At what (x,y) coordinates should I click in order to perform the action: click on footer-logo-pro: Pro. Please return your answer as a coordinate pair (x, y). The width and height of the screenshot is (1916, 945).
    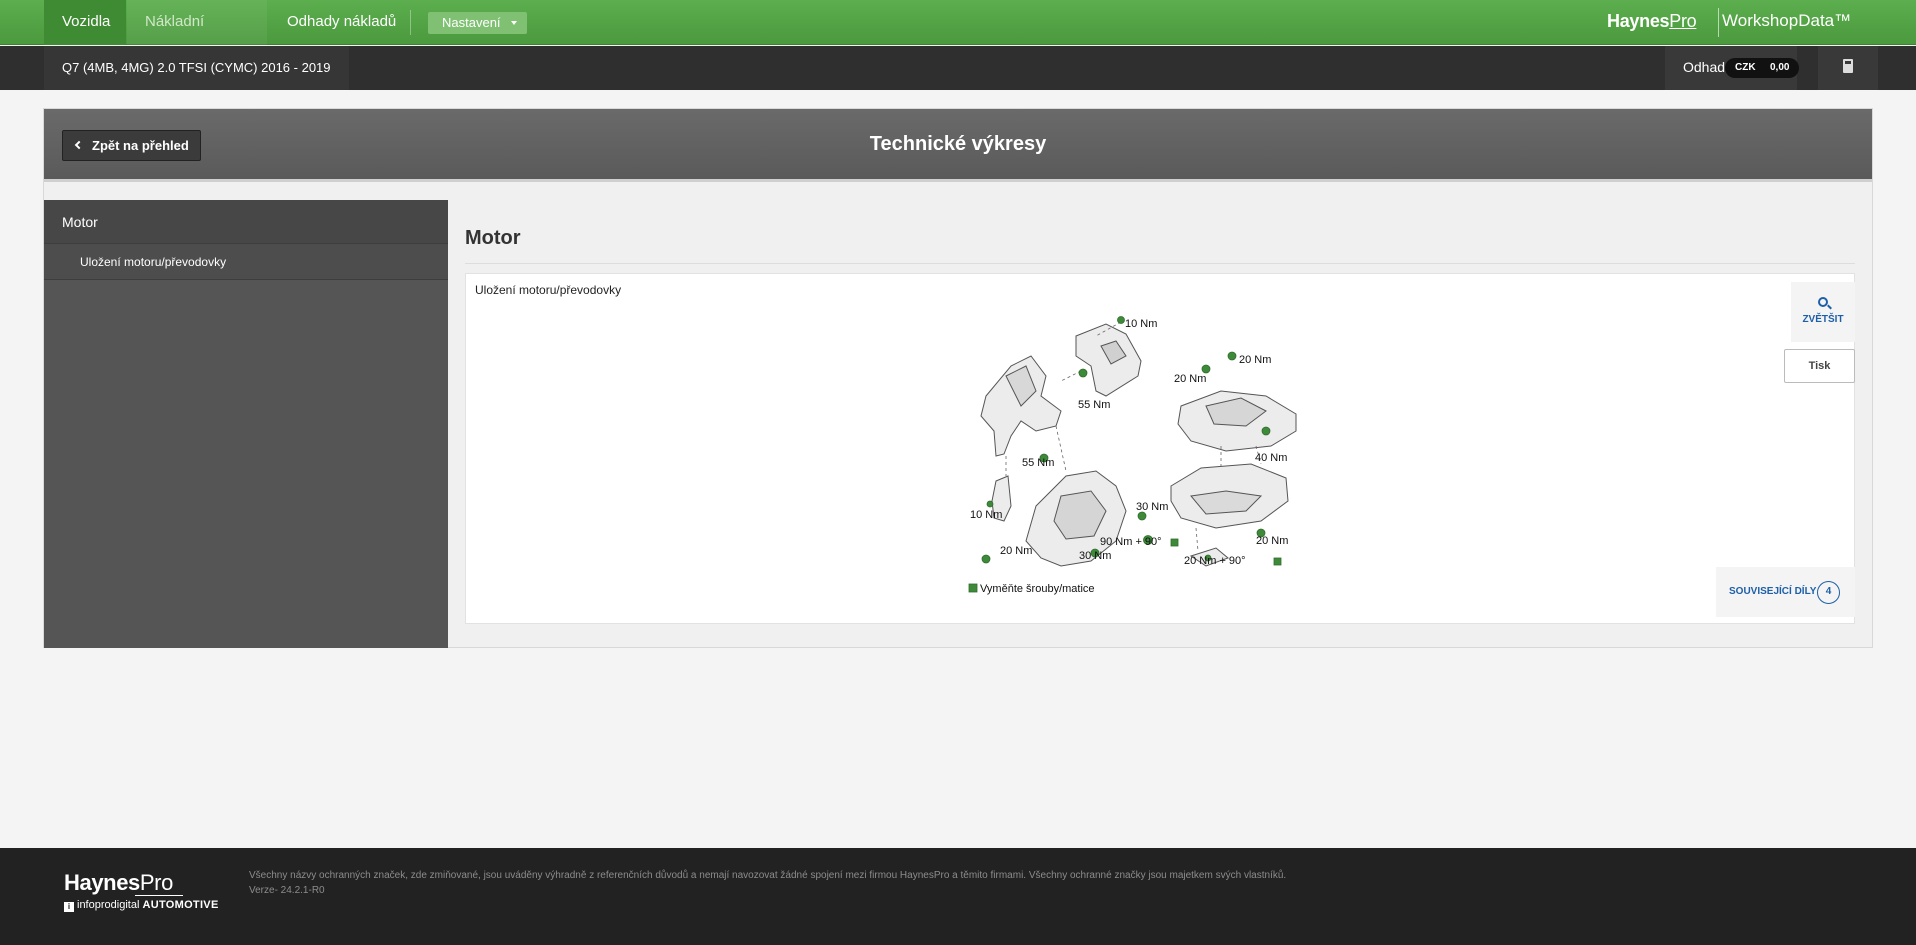
    Looking at the image, I should click on (156, 882).